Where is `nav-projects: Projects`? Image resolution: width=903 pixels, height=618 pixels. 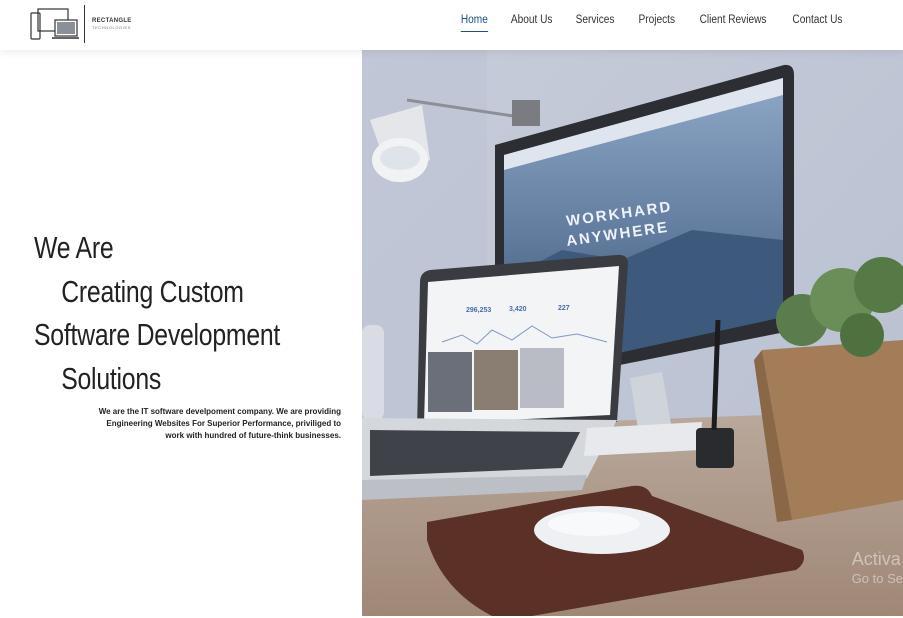 nav-projects: Projects is located at coordinates (656, 20).